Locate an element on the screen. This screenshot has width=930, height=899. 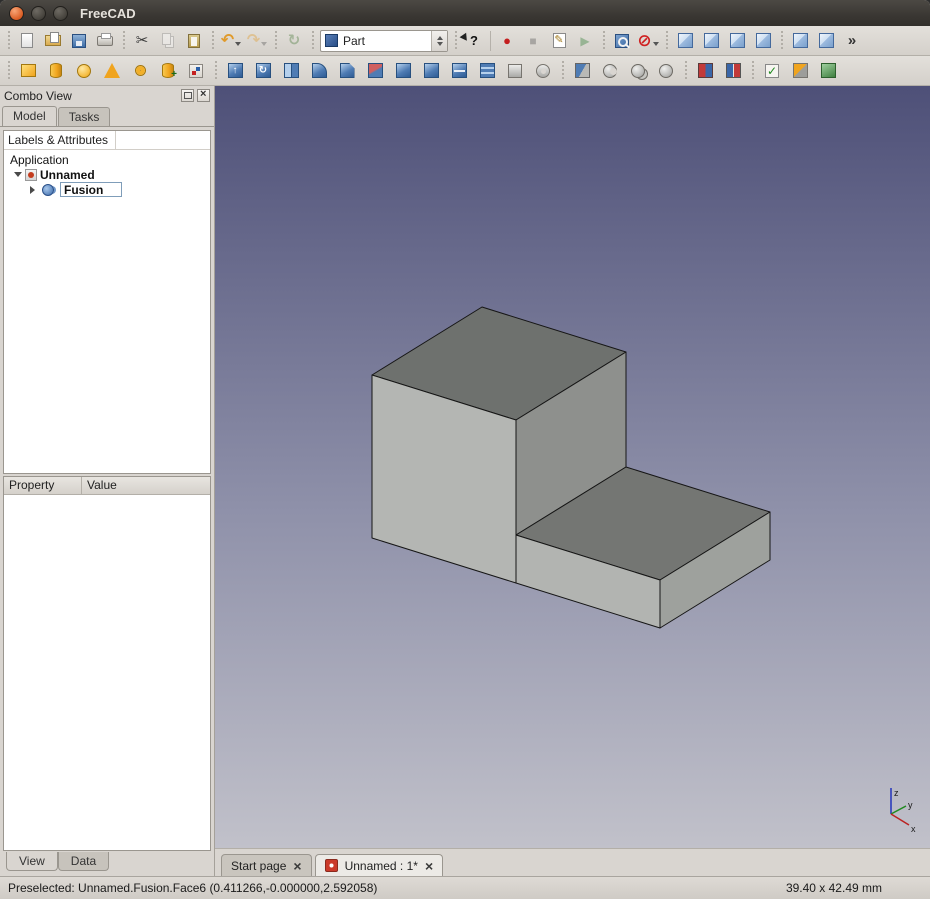
sweep-button is located at coordinates (431, 71).